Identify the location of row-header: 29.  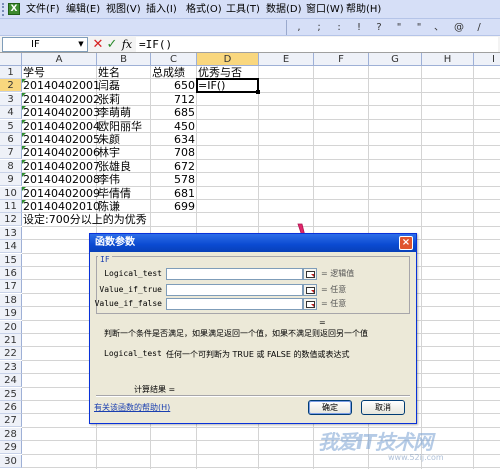
(11, 448).